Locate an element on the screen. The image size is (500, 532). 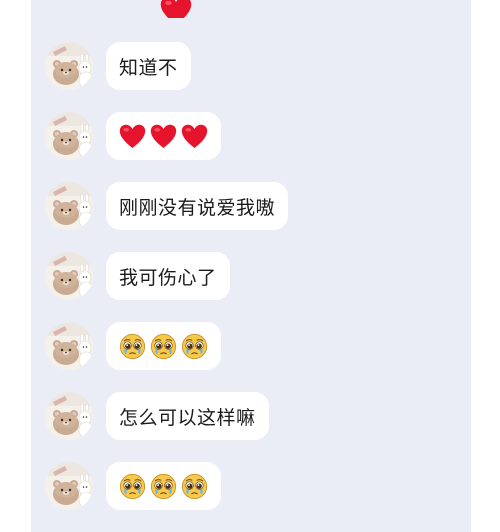
message-text: 我可伤心了 is located at coordinates (168, 277).